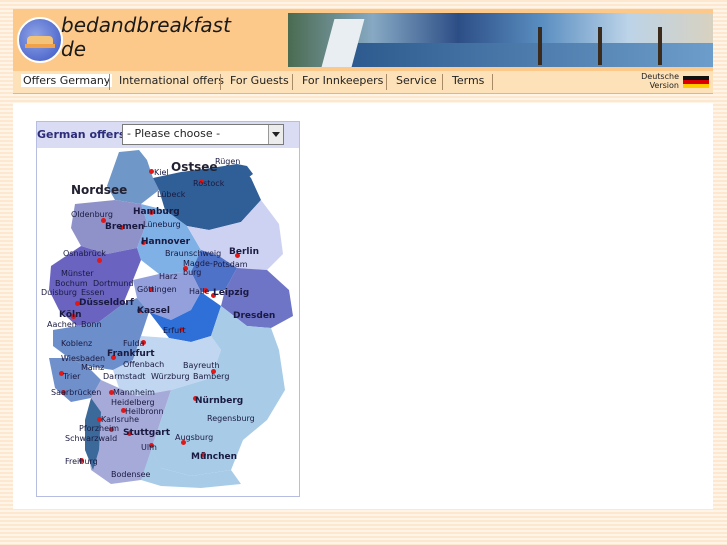 Image resolution: width=727 pixels, height=545 pixels. Describe the element at coordinates (99, 190) in the screenshot. I see `map-sea-label: Nordsee` at that location.